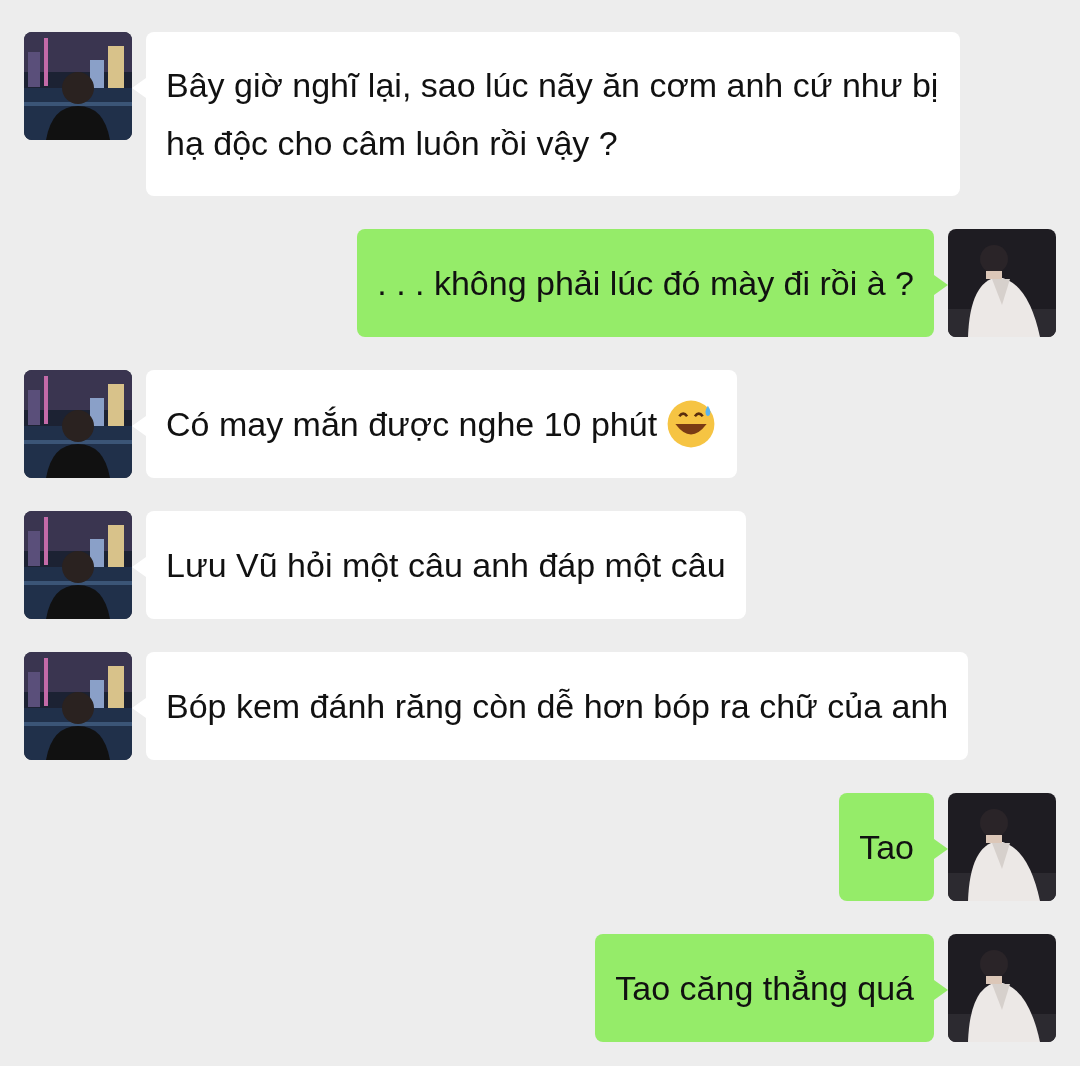 Image resolution: width=1080 pixels, height=1066 pixels. I want to click on message-text: . . . không phải lúc đó mày đi rồi à ?, so click(645, 283).